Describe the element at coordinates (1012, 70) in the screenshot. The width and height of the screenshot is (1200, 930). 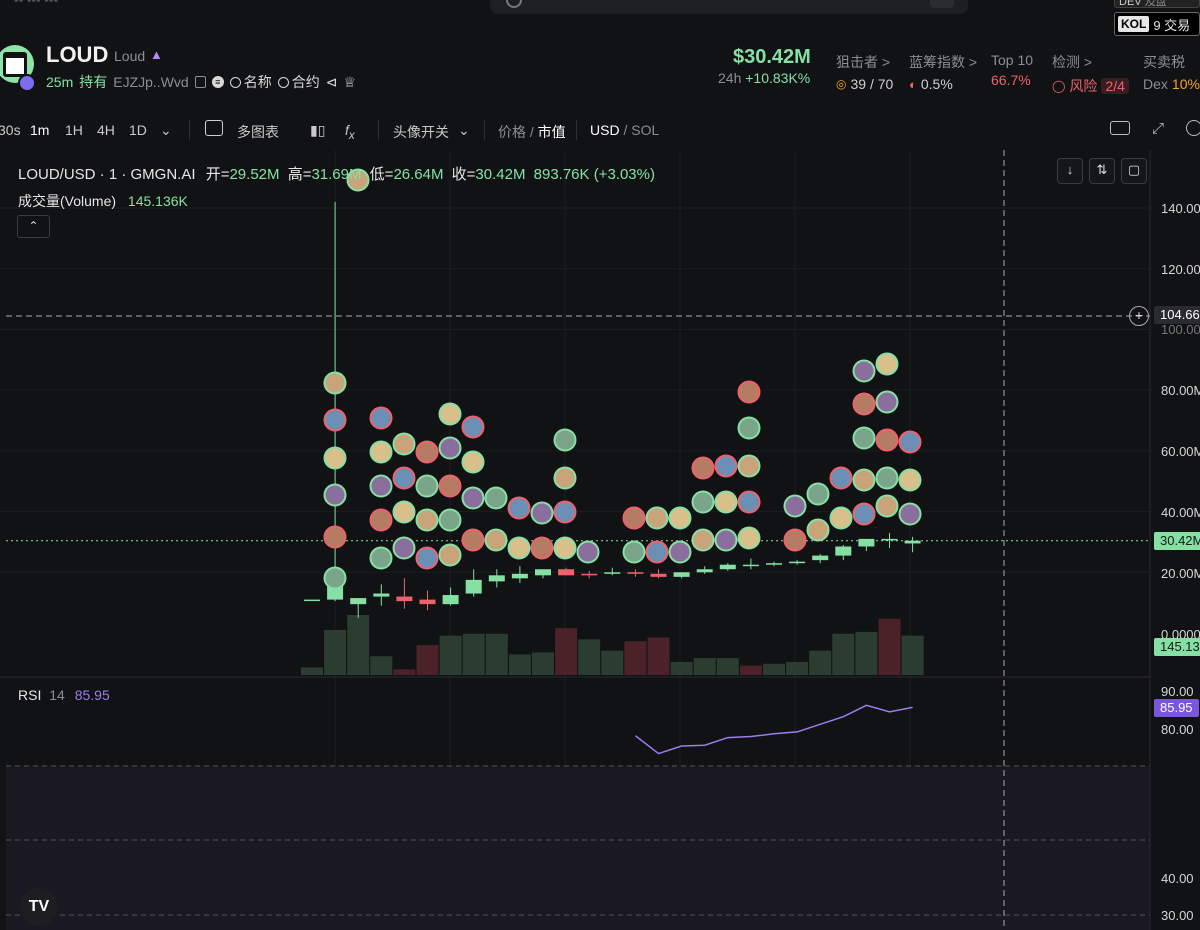
I see `top10-stat: Top 10 66.7%` at that location.